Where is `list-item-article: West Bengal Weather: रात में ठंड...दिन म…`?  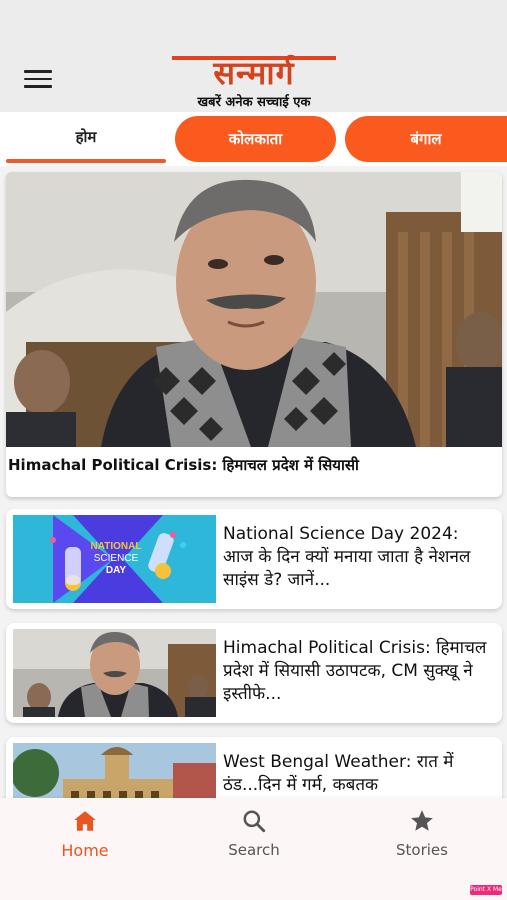
list-item-article: West Bengal Weather: रात में ठंड...दिन म… is located at coordinates (254, 767).